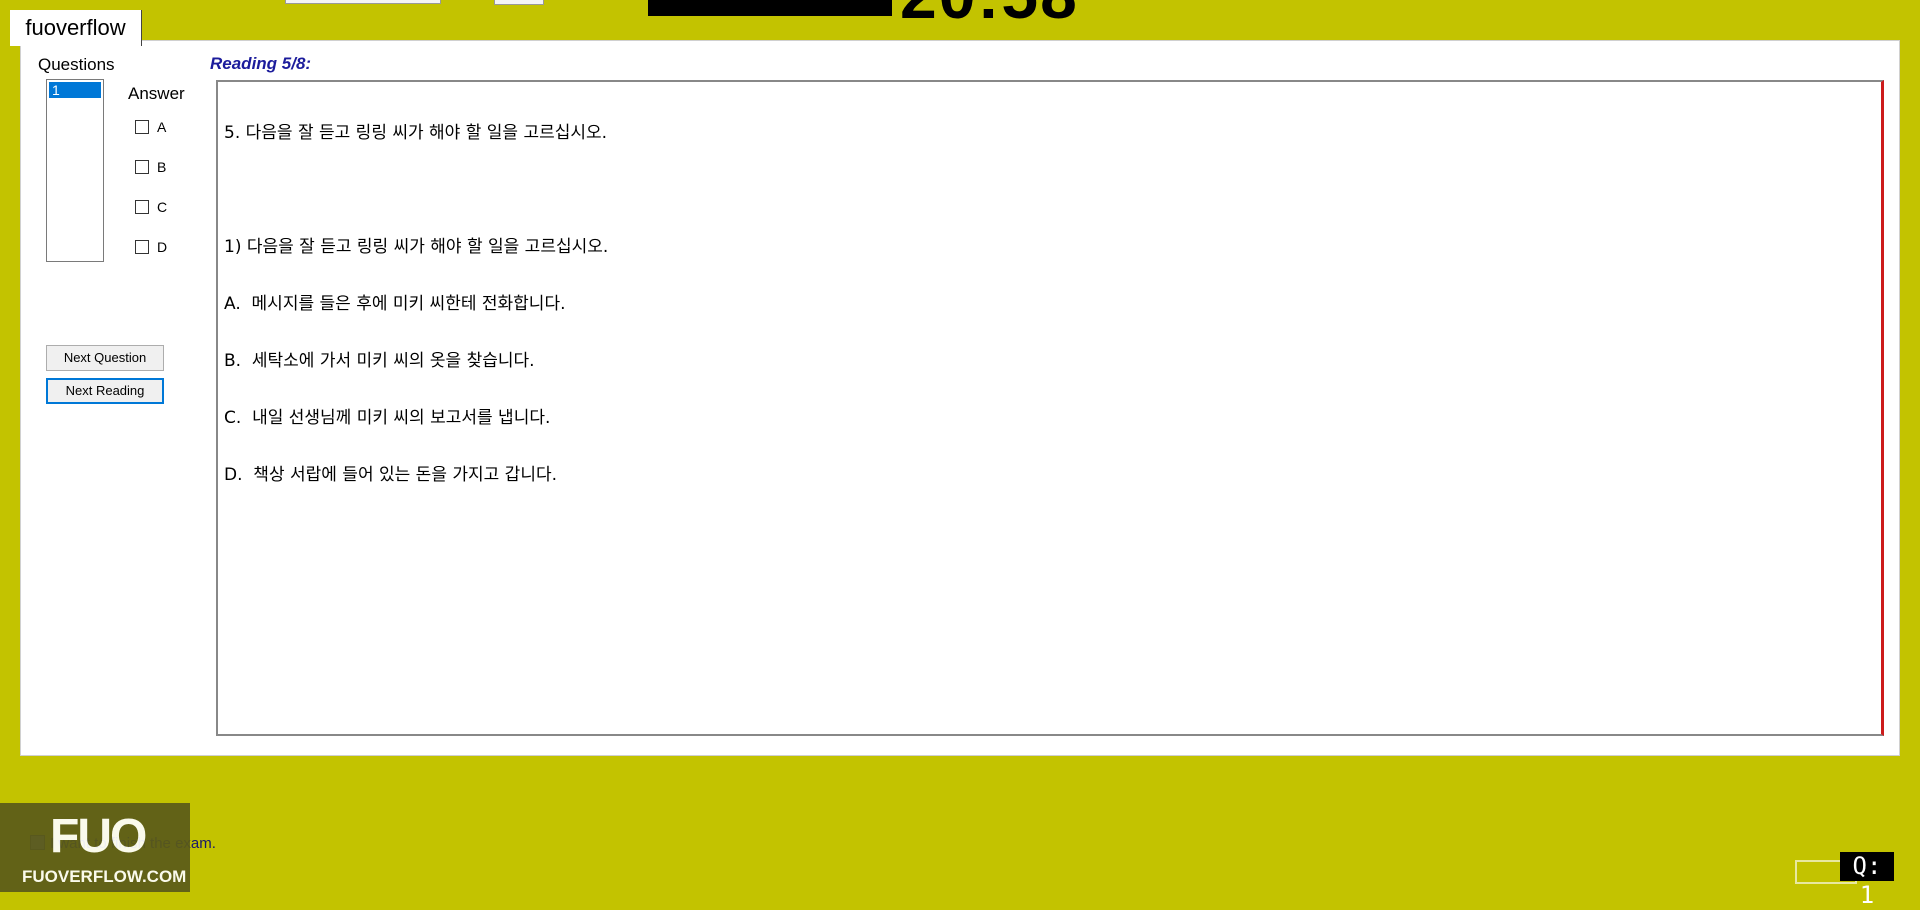 This screenshot has height=910, width=1920. What do you see at coordinates (416, 247) in the screenshot?
I see `reading-line: 1) 다음을 잘 듣고 링링 씨가 해야 할 일을 고르십시오.` at bounding box center [416, 247].